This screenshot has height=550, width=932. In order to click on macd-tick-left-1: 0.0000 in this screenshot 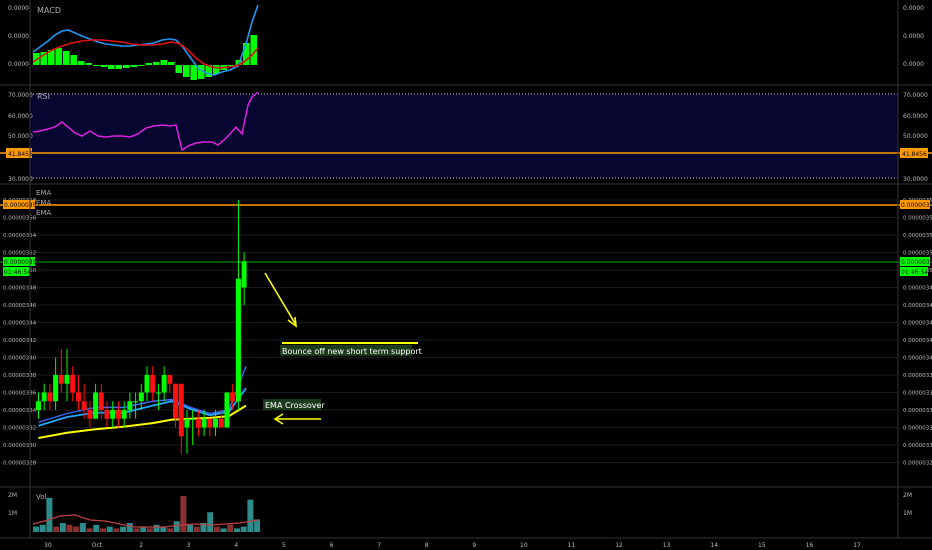, I will do `click(18, 8)`.